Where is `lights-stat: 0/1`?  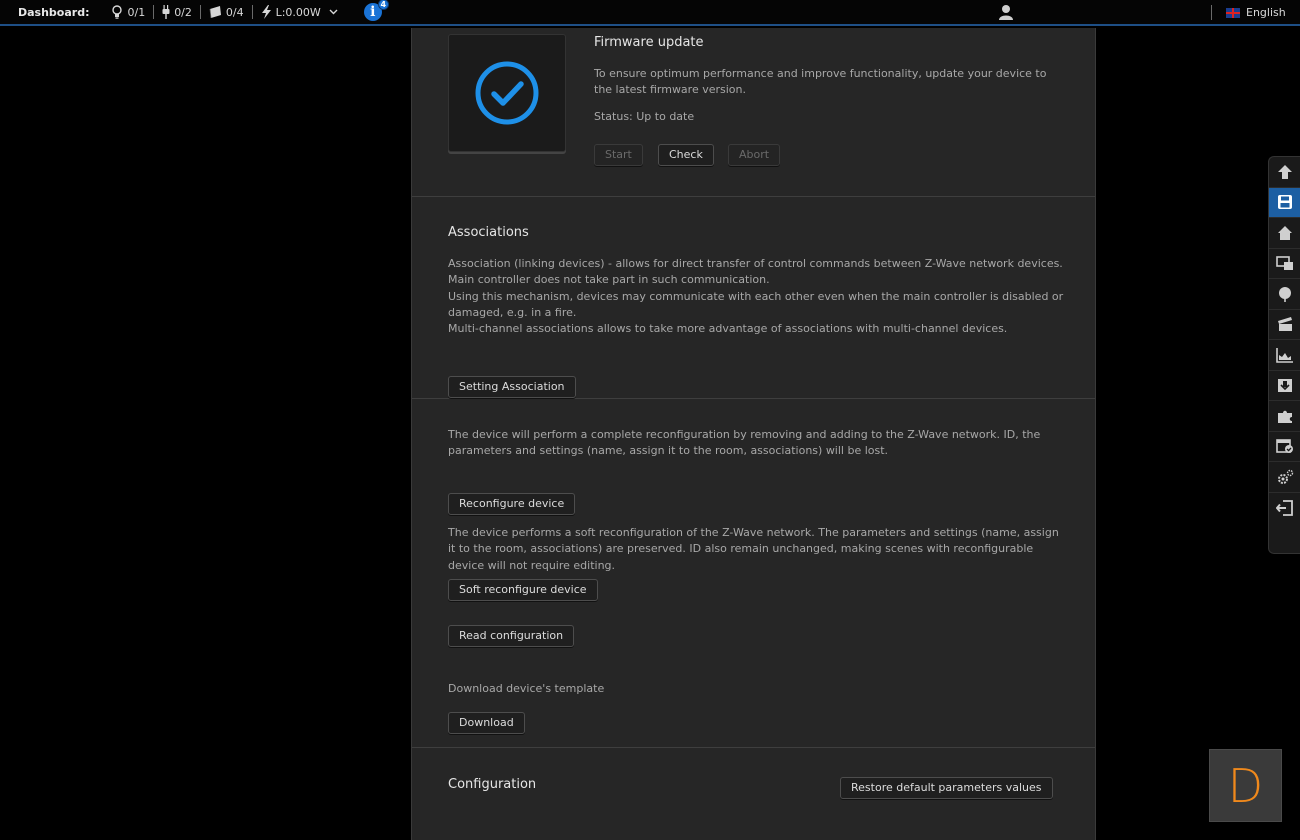
lights-stat: 0/1 is located at coordinates (128, 12).